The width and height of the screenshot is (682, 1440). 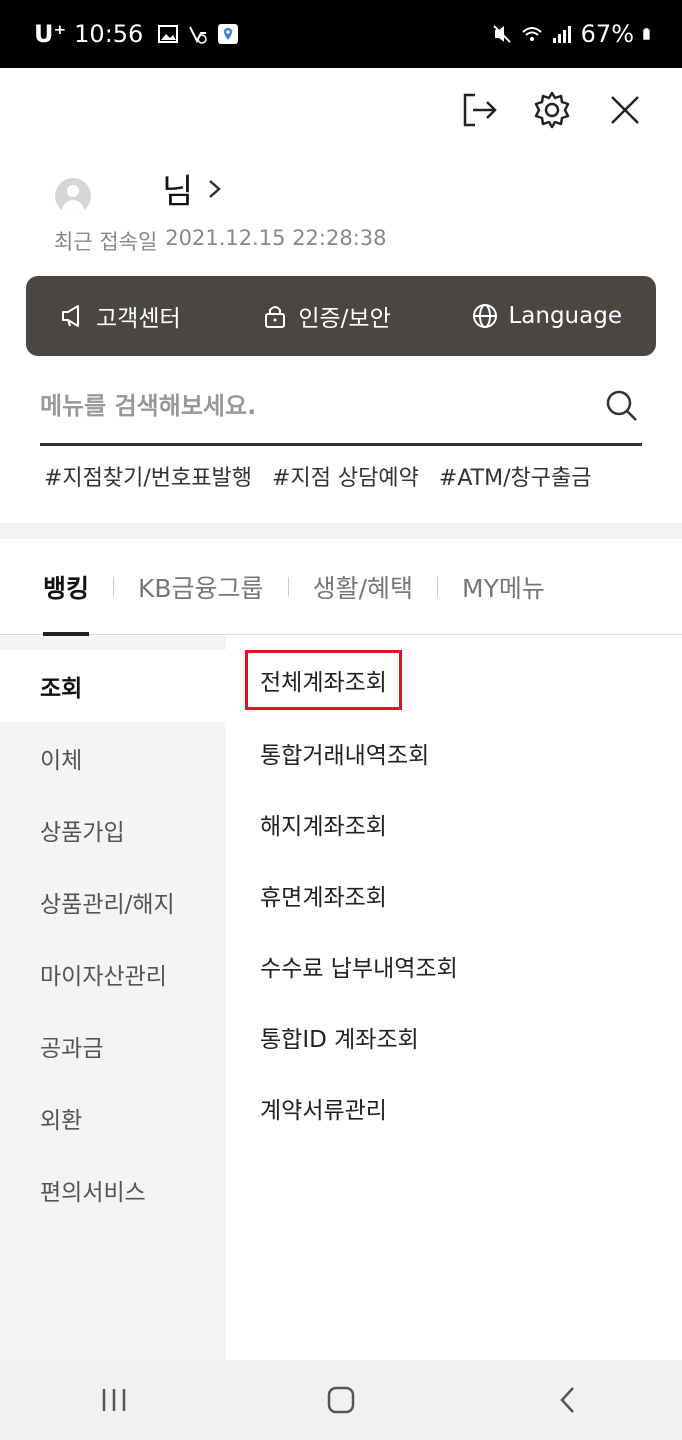 I want to click on tab-life-benefits: 생활/혜택, so click(x=363, y=587).